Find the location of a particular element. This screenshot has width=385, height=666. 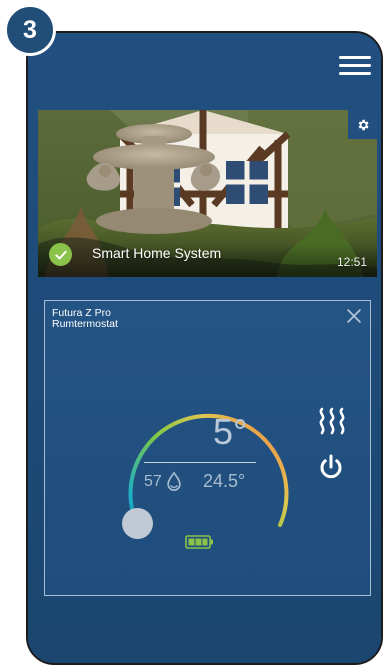

current-temperature: 24.5° is located at coordinates (224, 481).